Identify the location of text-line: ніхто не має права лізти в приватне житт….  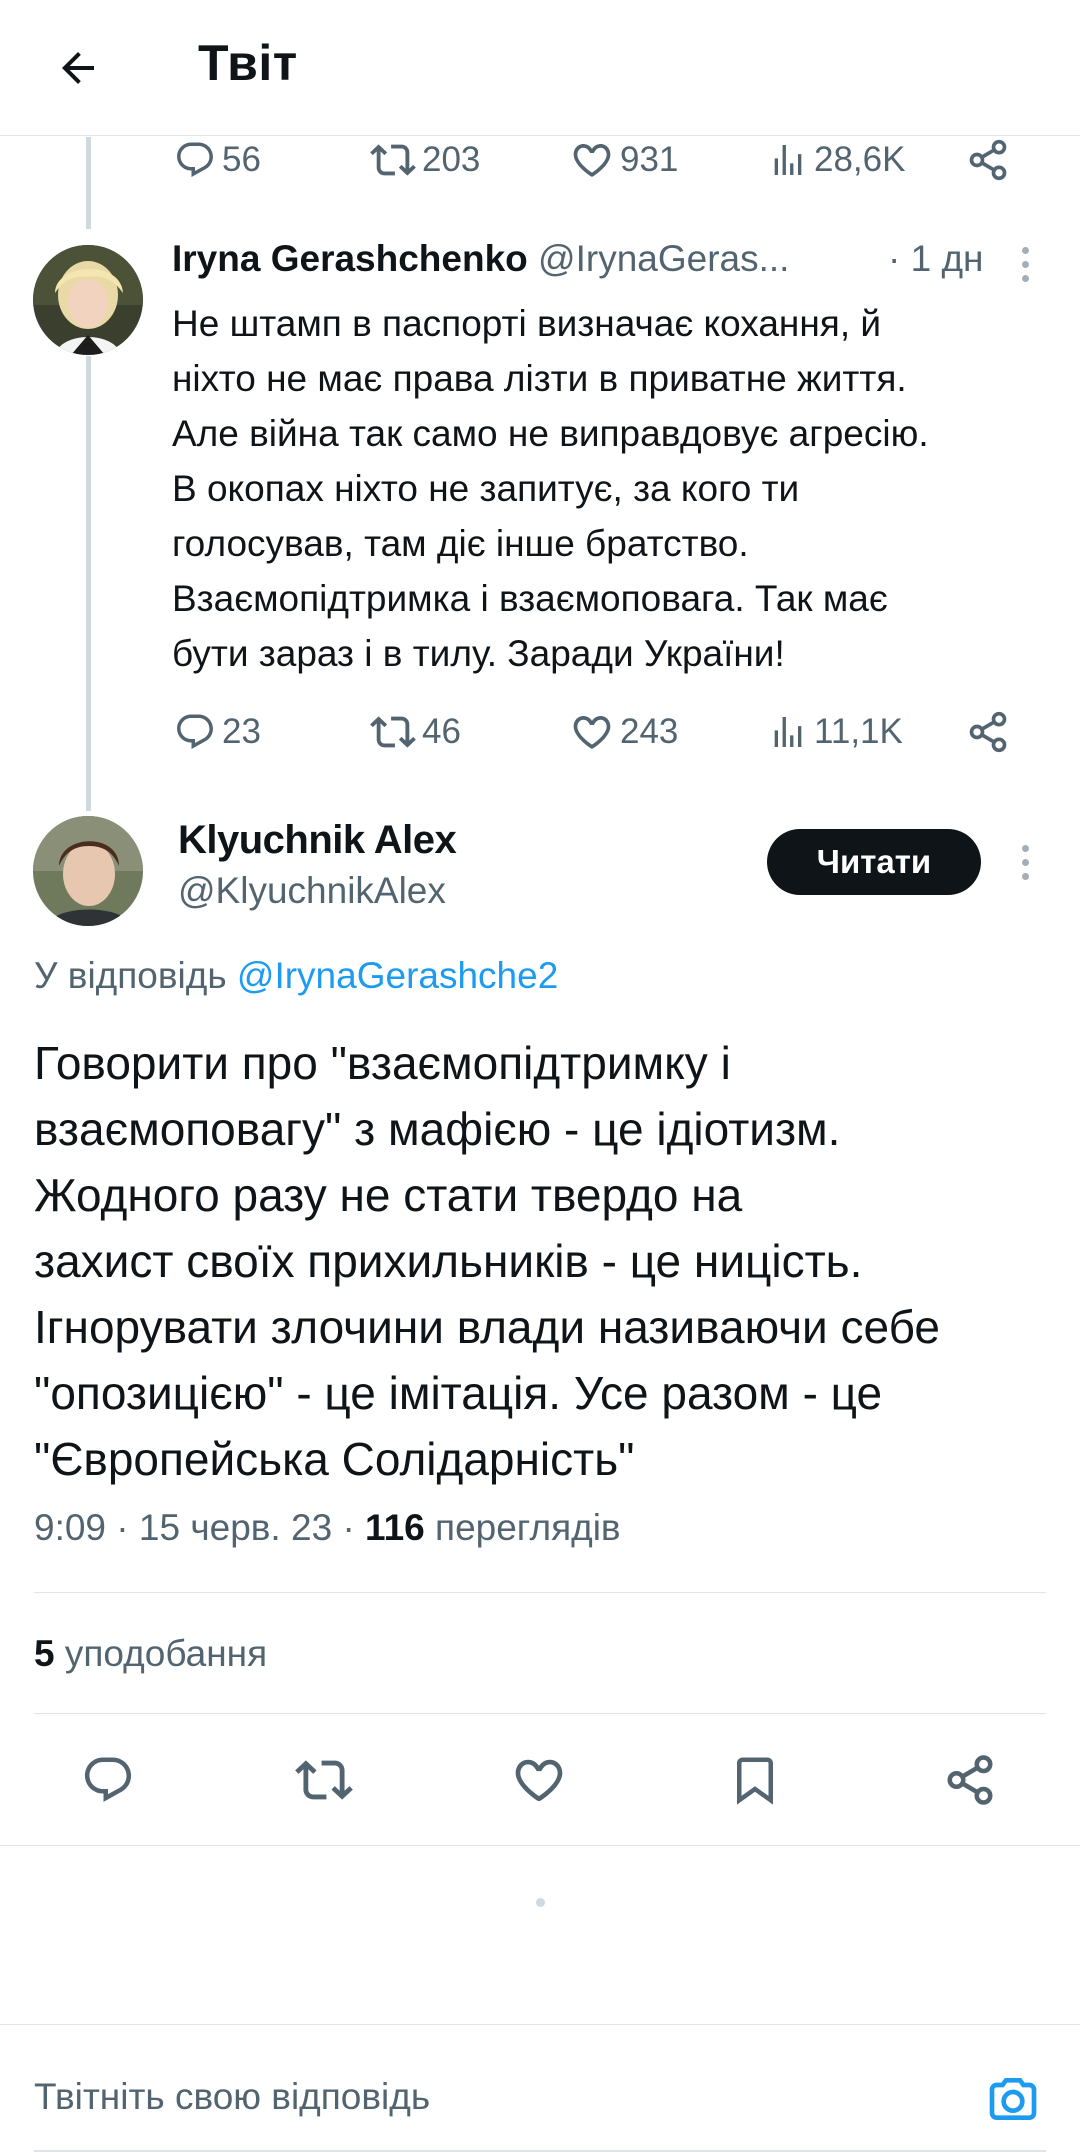
(539, 378).